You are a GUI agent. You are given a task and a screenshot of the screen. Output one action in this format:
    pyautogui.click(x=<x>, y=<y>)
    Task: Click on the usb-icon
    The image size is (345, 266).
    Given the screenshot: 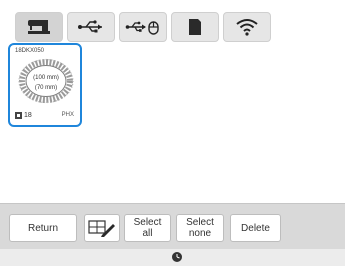 What is the action you would take?
    pyautogui.click(x=90, y=26)
    